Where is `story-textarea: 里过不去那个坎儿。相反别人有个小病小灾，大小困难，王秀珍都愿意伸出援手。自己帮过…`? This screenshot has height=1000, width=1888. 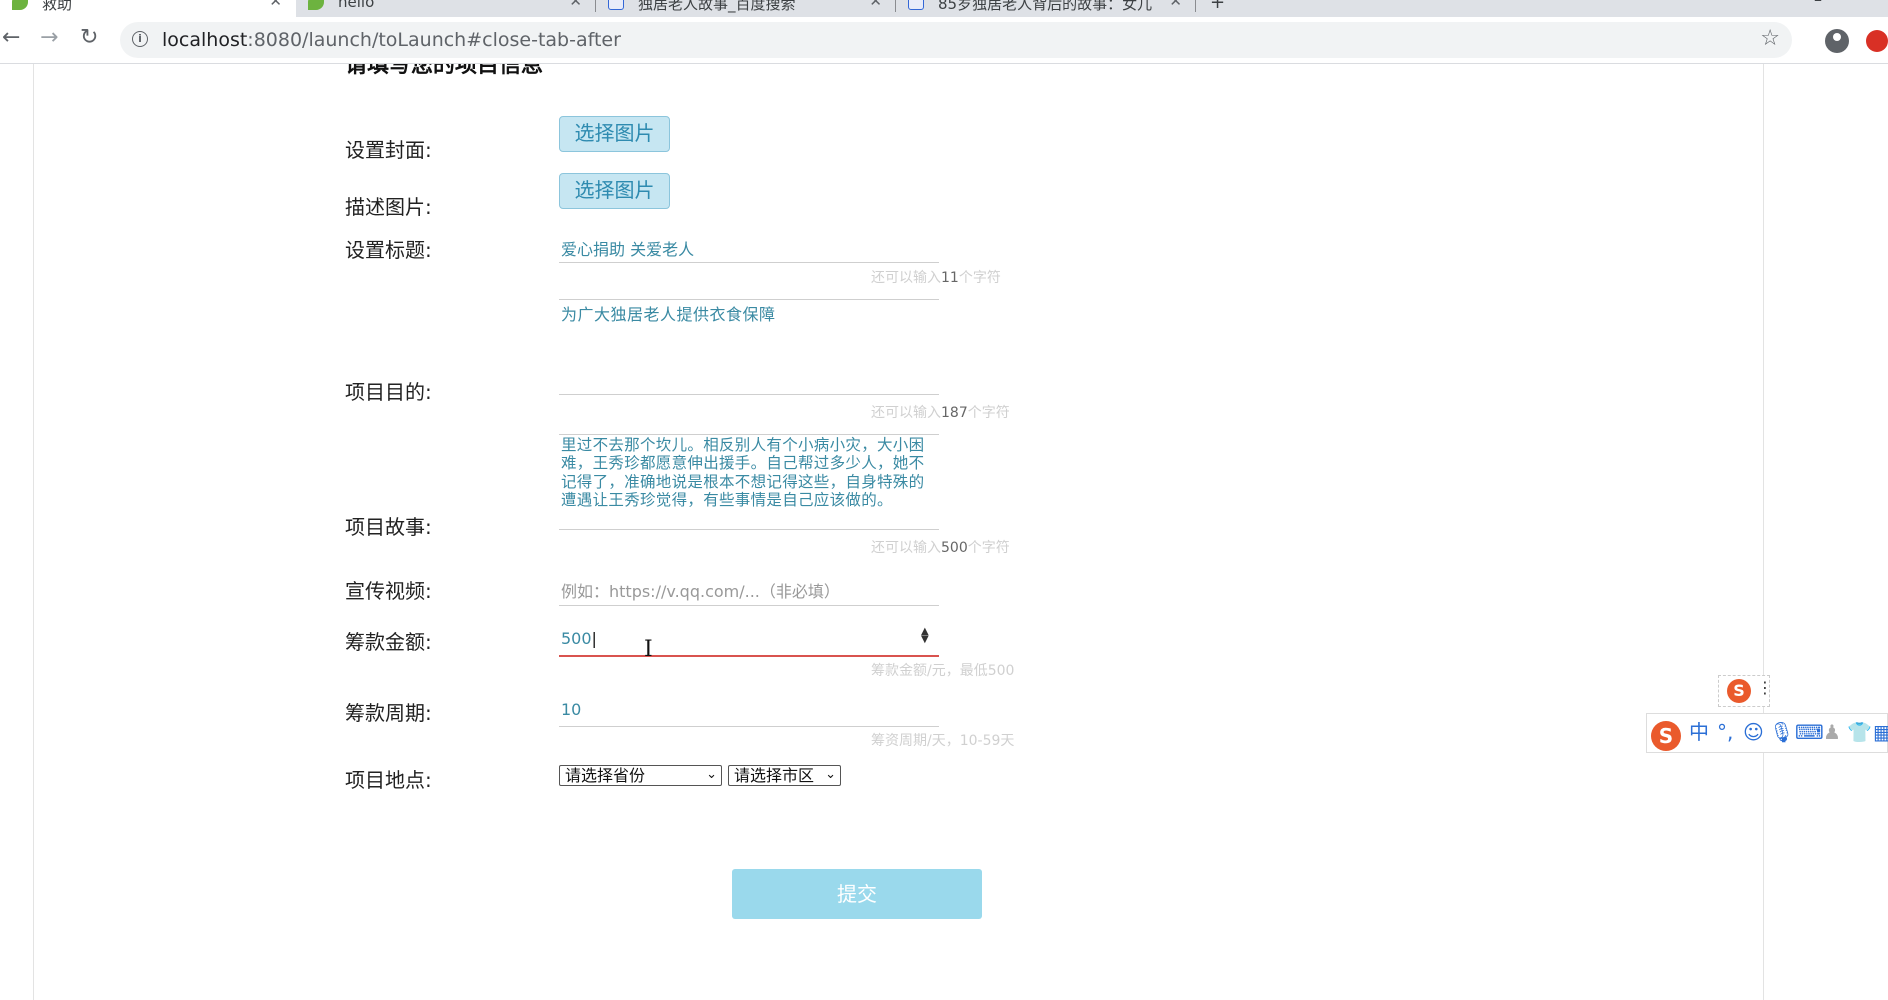 story-textarea: 里过不去那个坎儿。相反别人有个小病小灾，大小困难，王秀珍都愿意伸出援手。自己帮过… is located at coordinates (747, 473).